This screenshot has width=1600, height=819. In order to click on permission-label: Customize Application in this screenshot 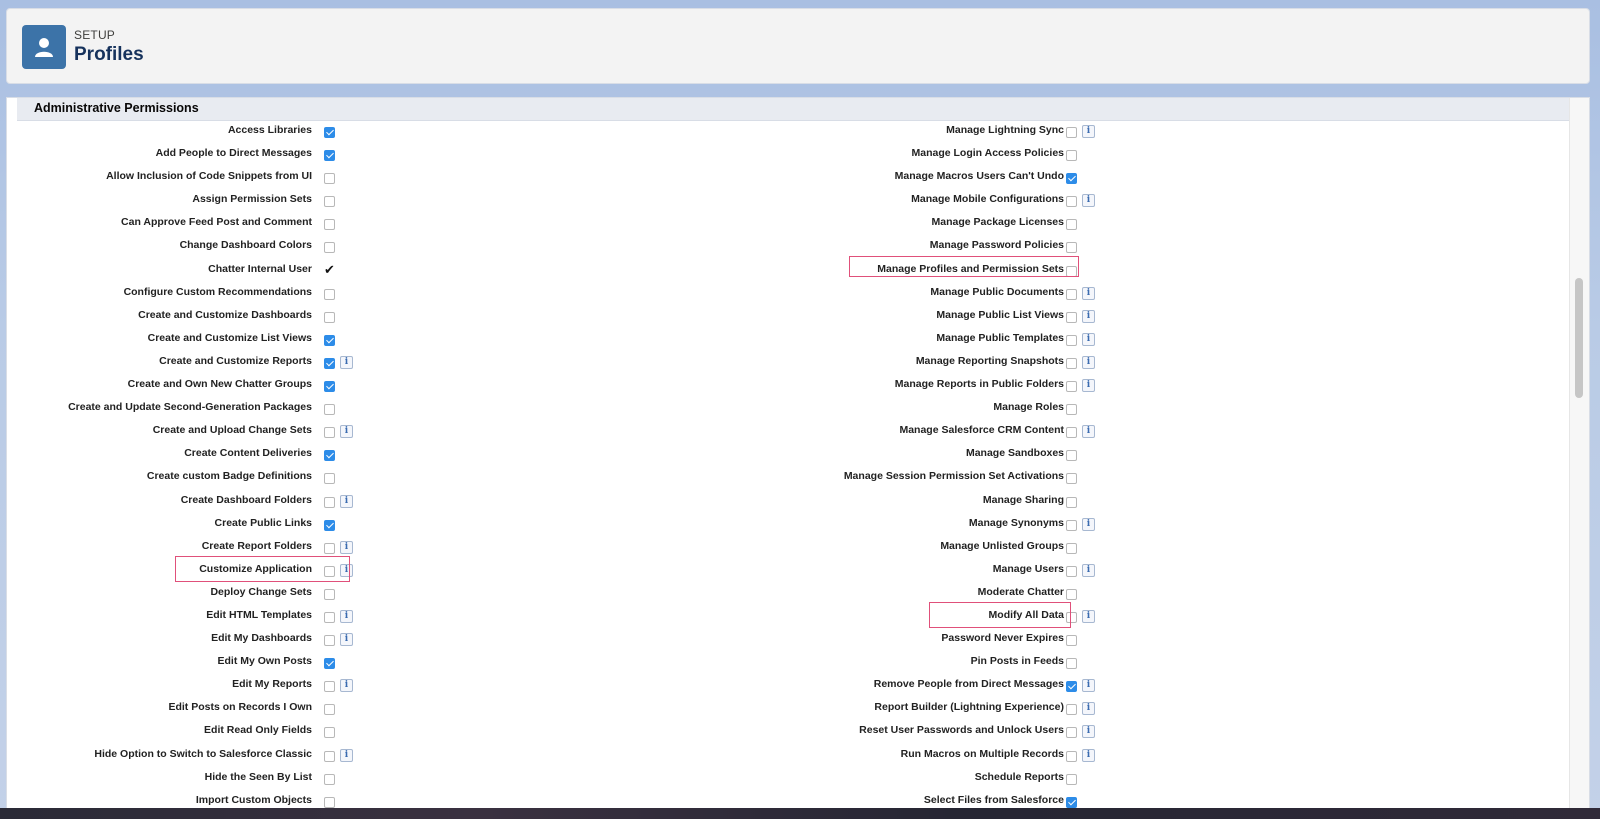, I will do `click(255, 568)`.